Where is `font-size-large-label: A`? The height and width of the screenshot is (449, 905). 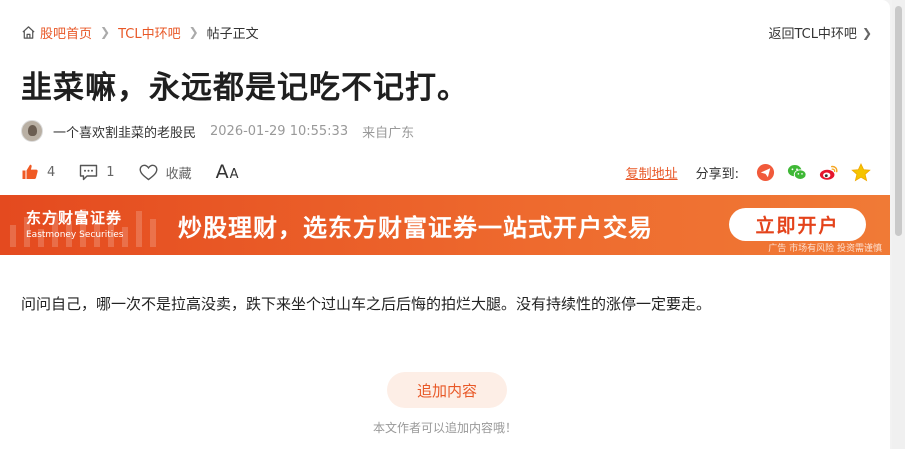
font-size-large-label: A is located at coordinates (222, 172).